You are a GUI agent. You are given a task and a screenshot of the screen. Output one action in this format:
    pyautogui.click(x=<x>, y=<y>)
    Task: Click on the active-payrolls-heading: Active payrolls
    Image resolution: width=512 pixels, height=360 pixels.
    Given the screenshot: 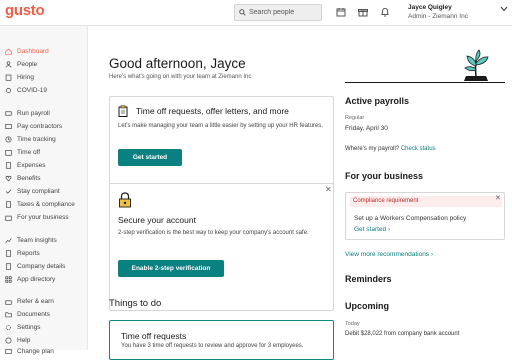 What is the action you would take?
    pyautogui.click(x=377, y=101)
    